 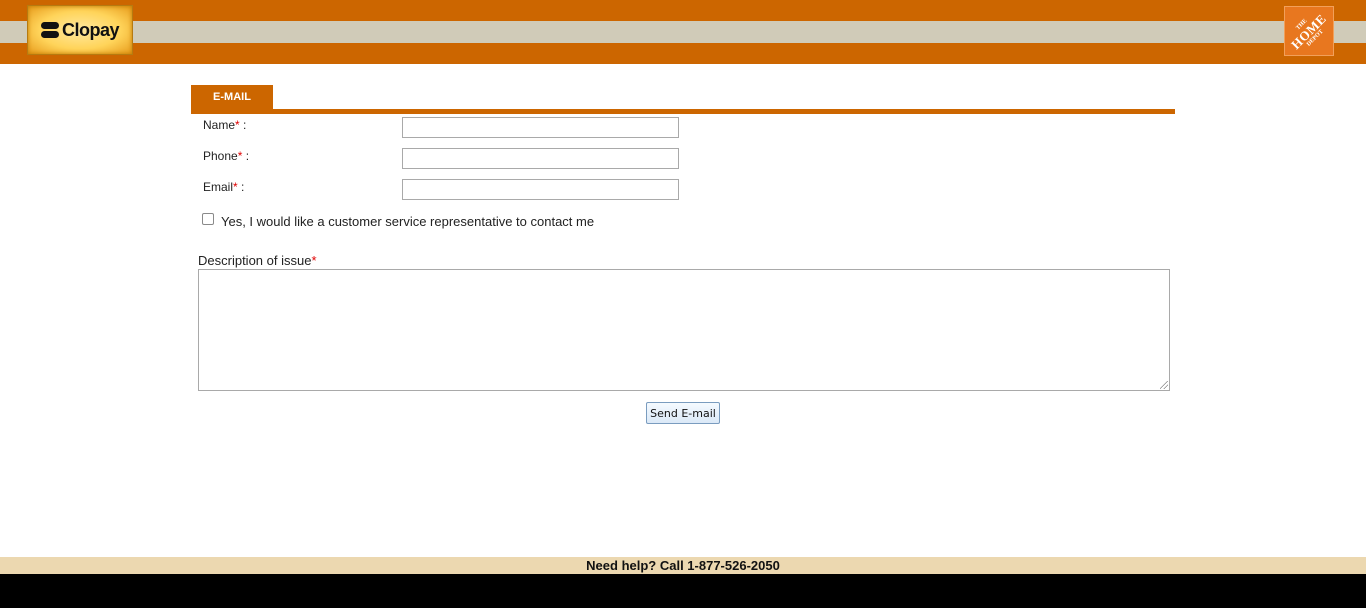 I want to click on clopay-logo: Clopay, so click(x=80, y=30).